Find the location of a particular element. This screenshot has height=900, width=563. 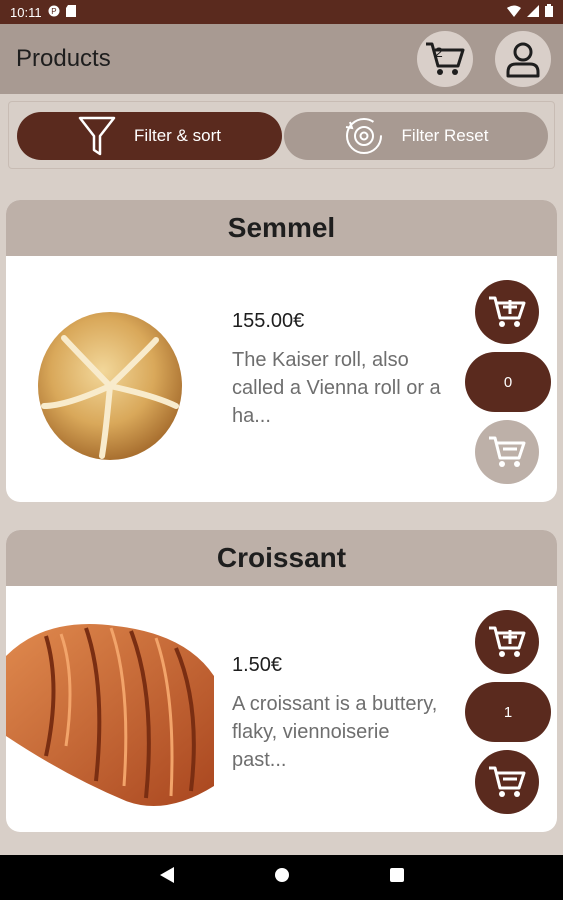

signal-icon is located at coordinates (533, 12).